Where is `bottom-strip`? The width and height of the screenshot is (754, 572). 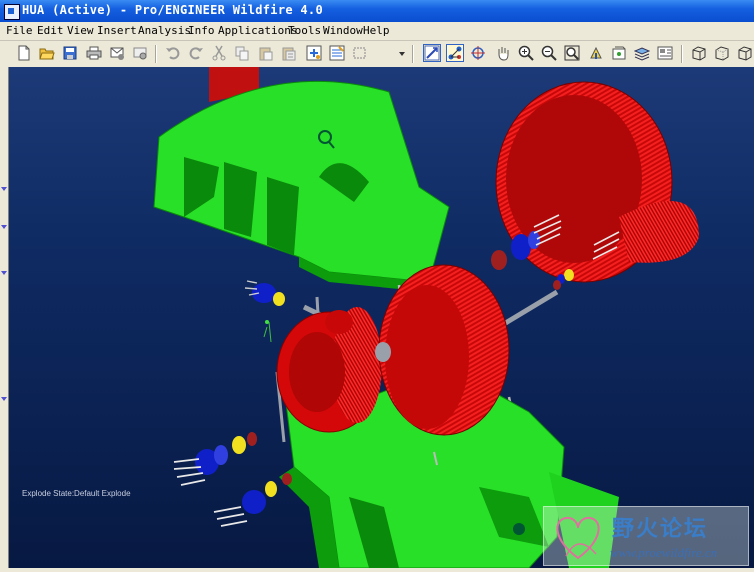
bottom-strip is located at coordinates (377, 570).